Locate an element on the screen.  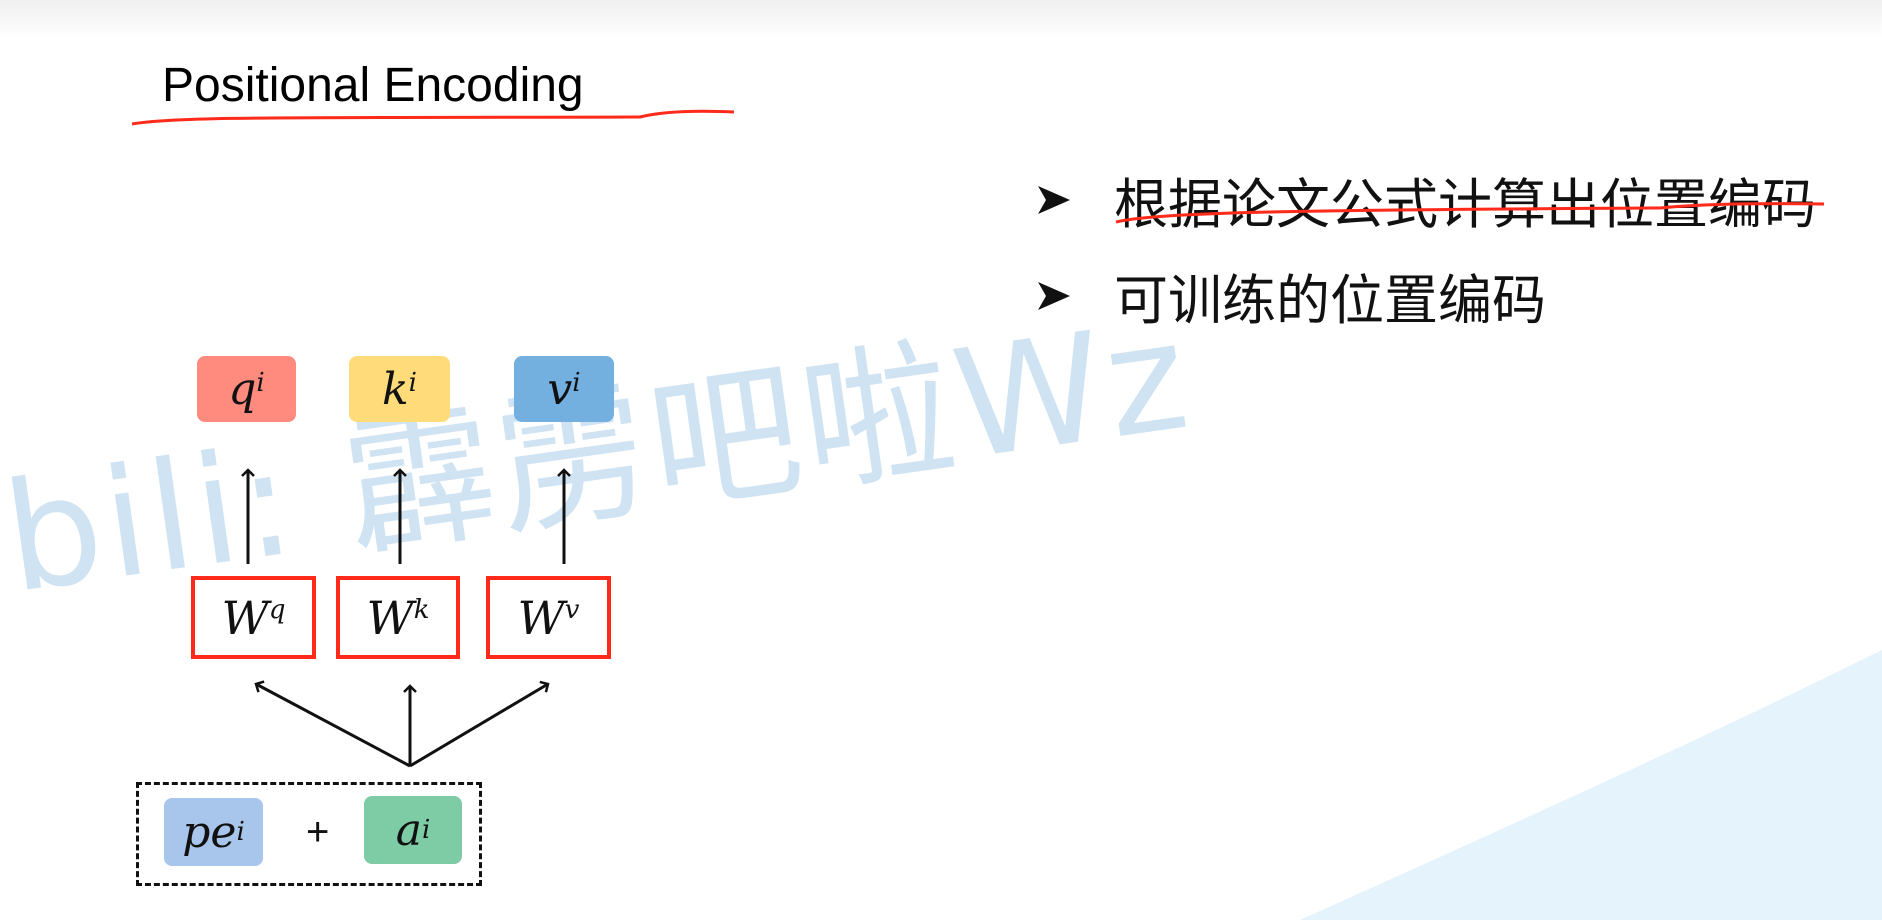
weight-sup: k is located at coordinates (421, 609).